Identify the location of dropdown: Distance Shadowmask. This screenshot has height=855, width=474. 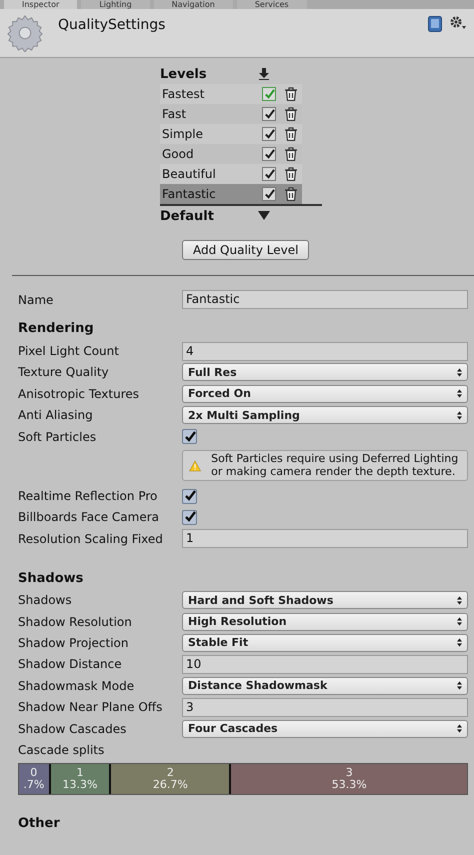
(325, 685).